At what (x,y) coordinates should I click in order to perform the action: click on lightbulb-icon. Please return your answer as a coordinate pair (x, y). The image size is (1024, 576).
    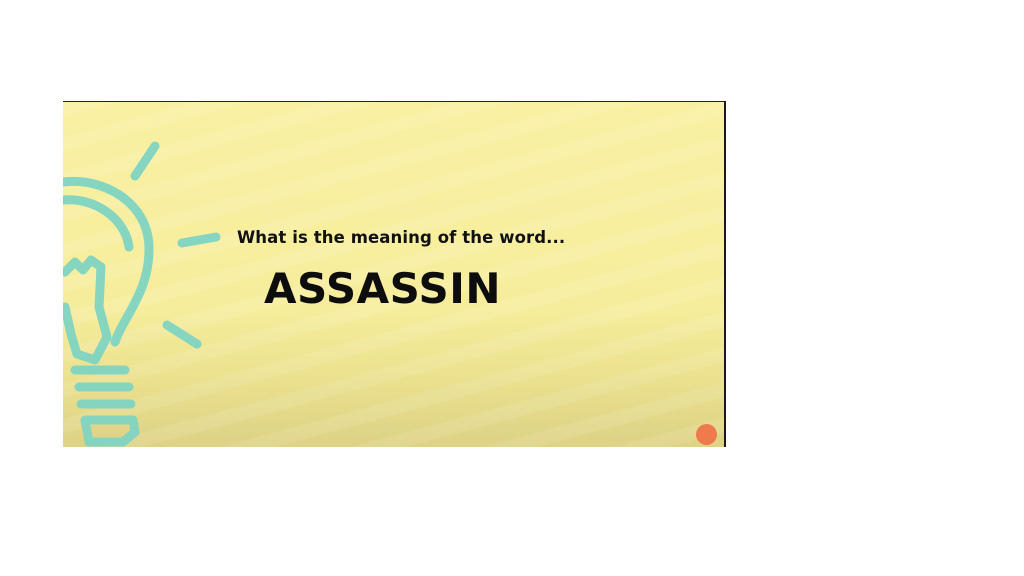
    Looking at the image, I should click on (142, 294).